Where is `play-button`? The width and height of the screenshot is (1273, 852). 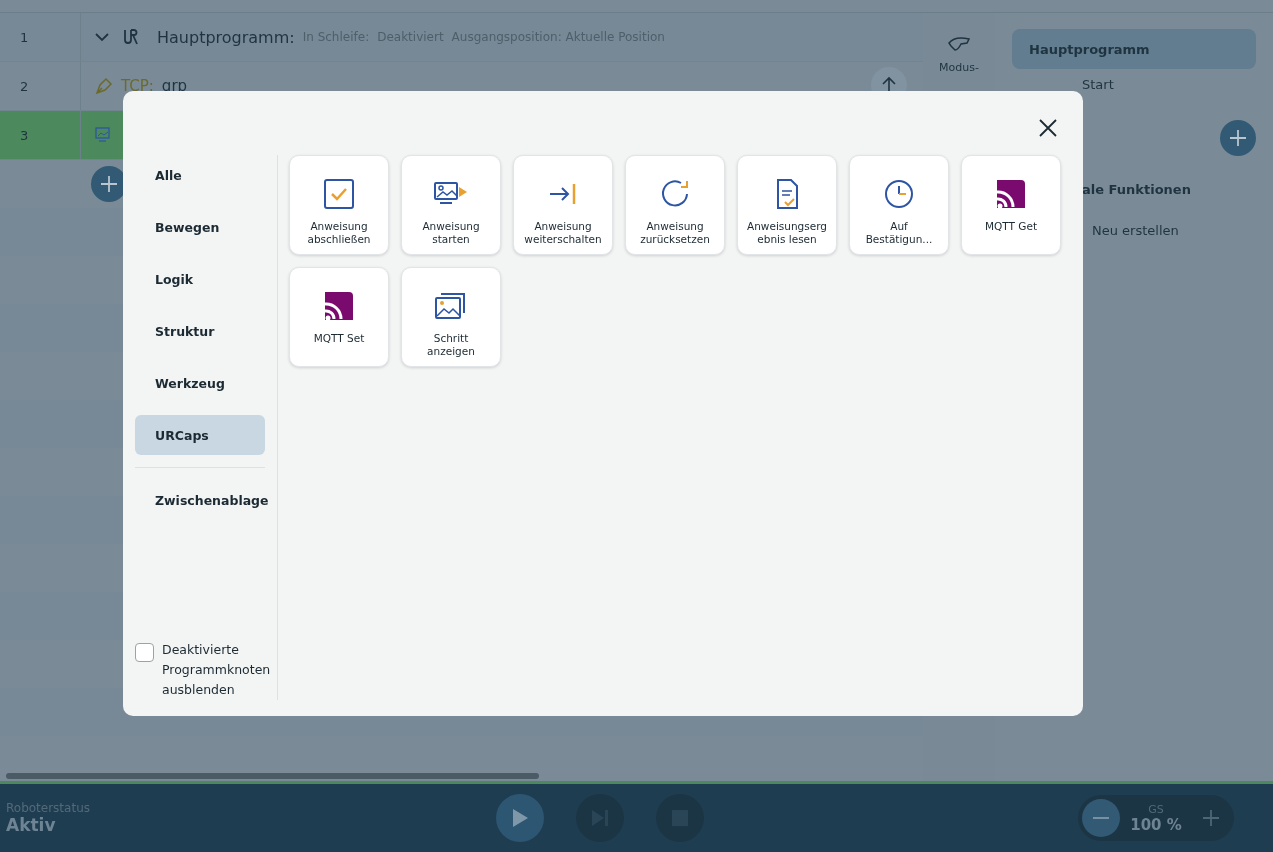 play-button is located at coordinates (520, 818).